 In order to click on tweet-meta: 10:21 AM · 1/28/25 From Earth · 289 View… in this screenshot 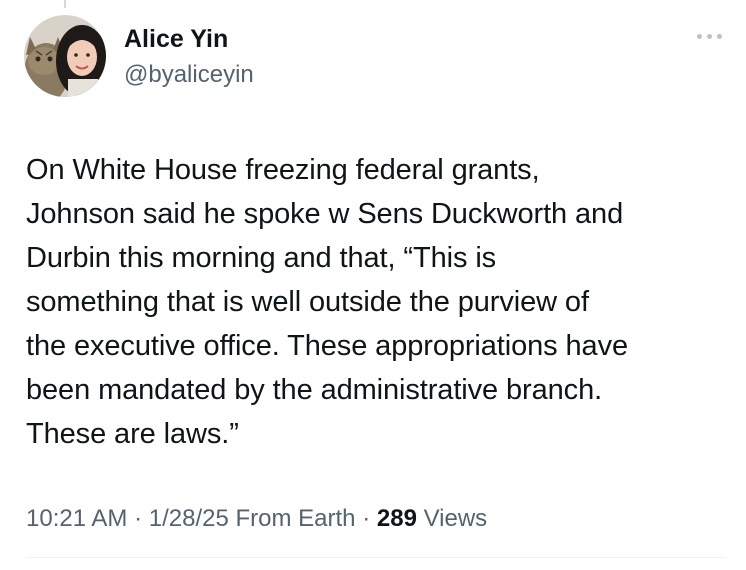, I will do `click(256, 519)`.